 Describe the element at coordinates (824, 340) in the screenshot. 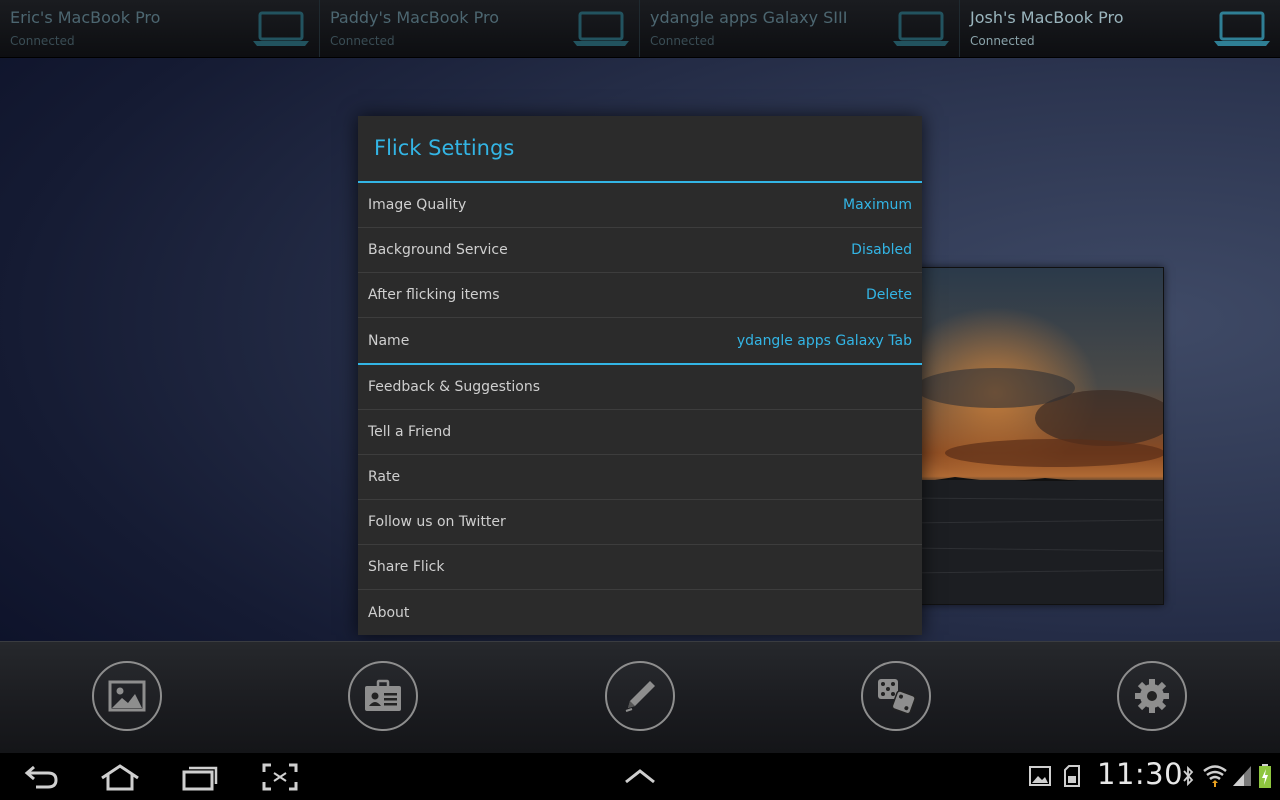

I see `setting-value: ydangle apps Galaxy Tab` at that location.